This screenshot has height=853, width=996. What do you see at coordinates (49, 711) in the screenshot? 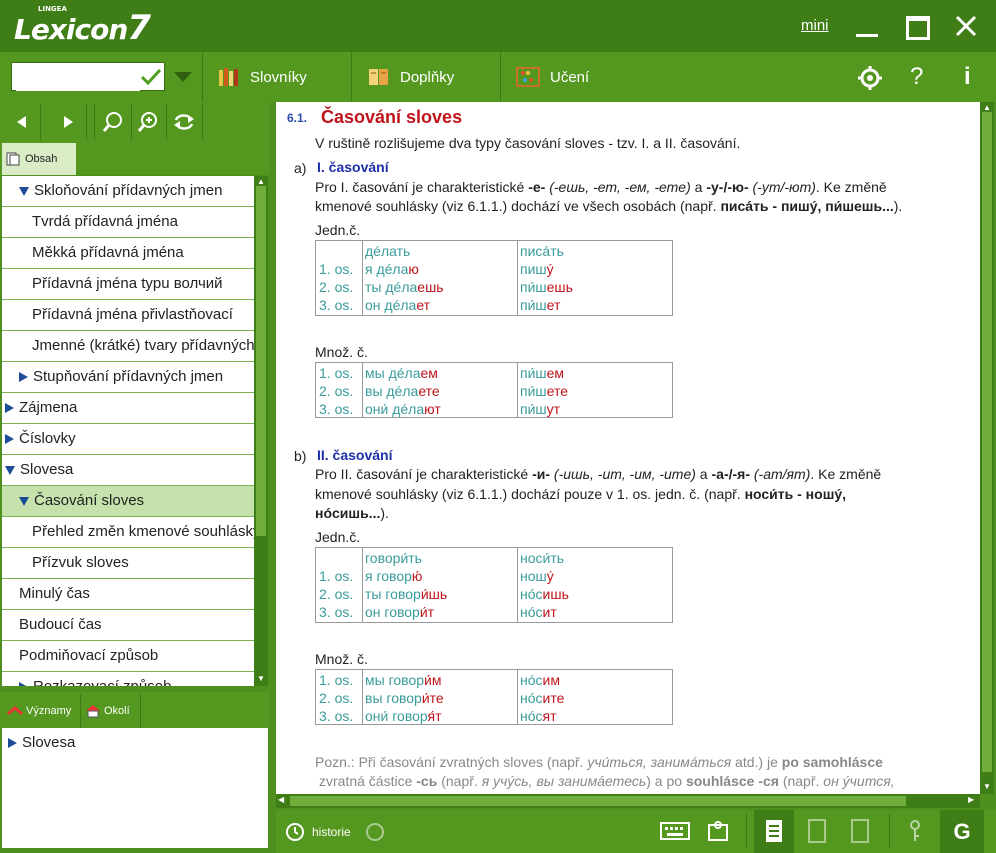
I see `tab-meanings-label: Významy` at bounding box center [49, 711].